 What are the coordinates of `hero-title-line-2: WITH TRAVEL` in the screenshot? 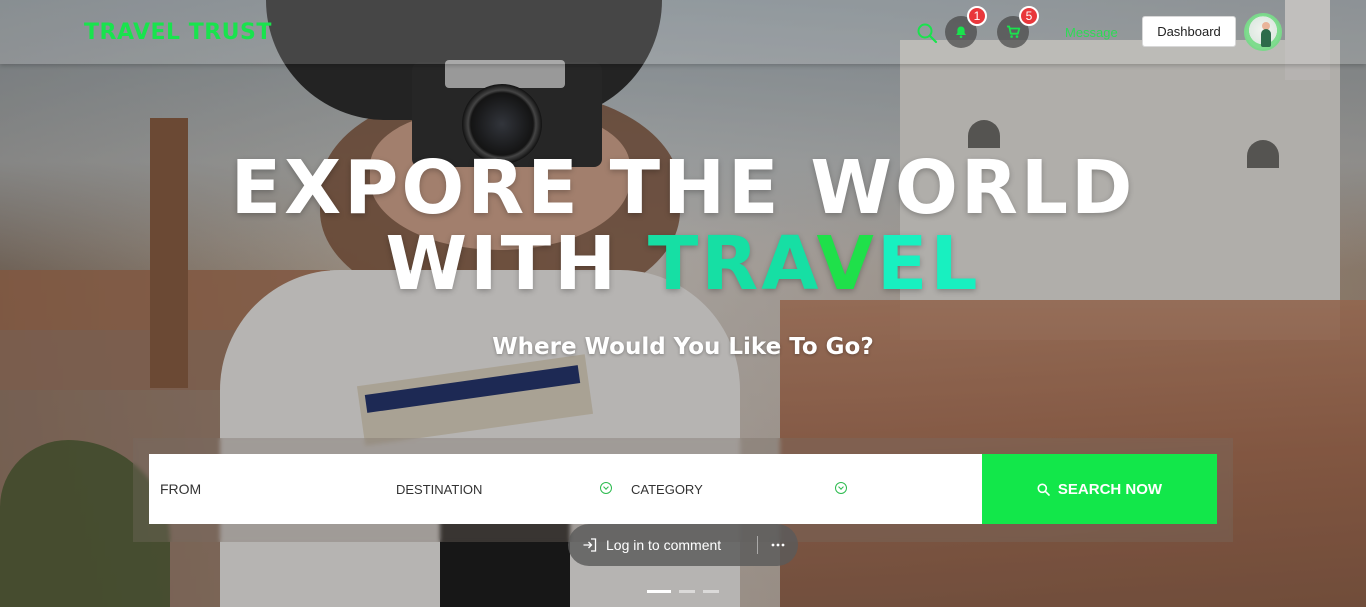 It's located at (683, 264).